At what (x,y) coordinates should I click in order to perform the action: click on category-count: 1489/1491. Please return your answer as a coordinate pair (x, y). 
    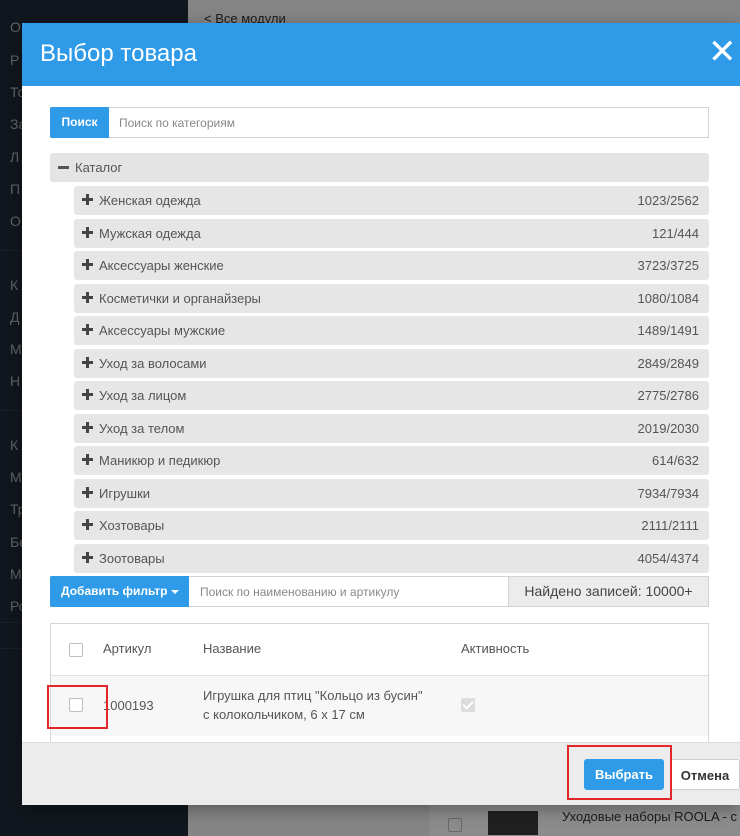
    Looking at the image, I should click on (668, 330).